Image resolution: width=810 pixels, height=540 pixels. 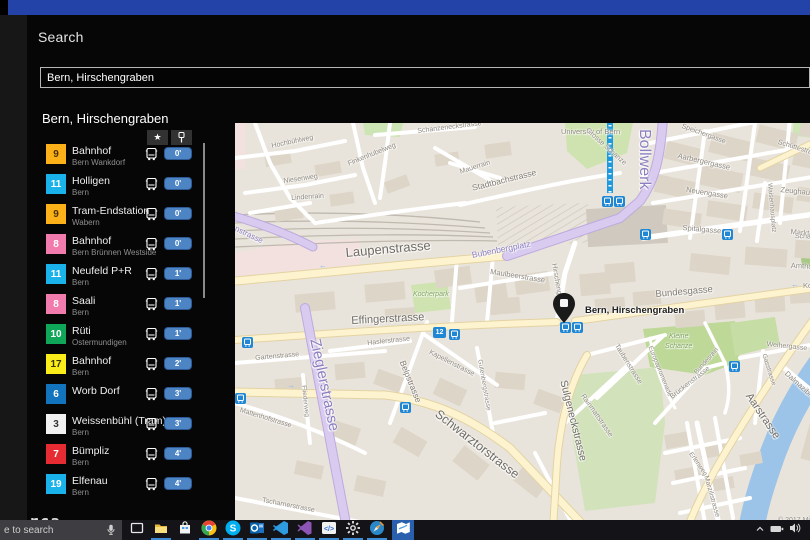 What do you see at coordinates (56, 424) in the screenshot?
I see `line-number-badge: 3` at bounding box center [56, 424].